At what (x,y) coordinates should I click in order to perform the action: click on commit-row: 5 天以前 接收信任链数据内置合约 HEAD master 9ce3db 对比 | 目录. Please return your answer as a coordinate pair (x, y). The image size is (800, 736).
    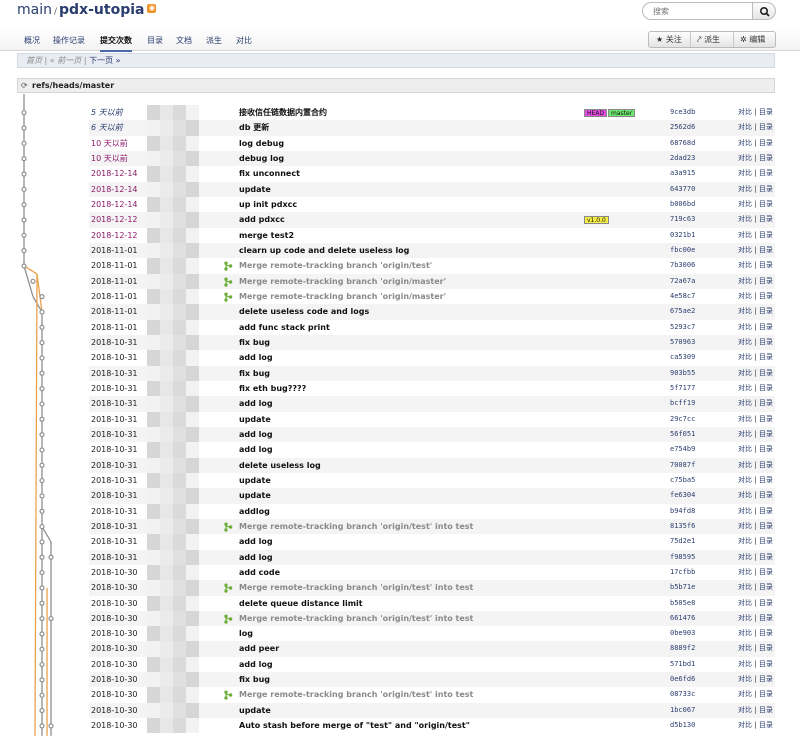
    Looking at the image, I should click on (432, 113).